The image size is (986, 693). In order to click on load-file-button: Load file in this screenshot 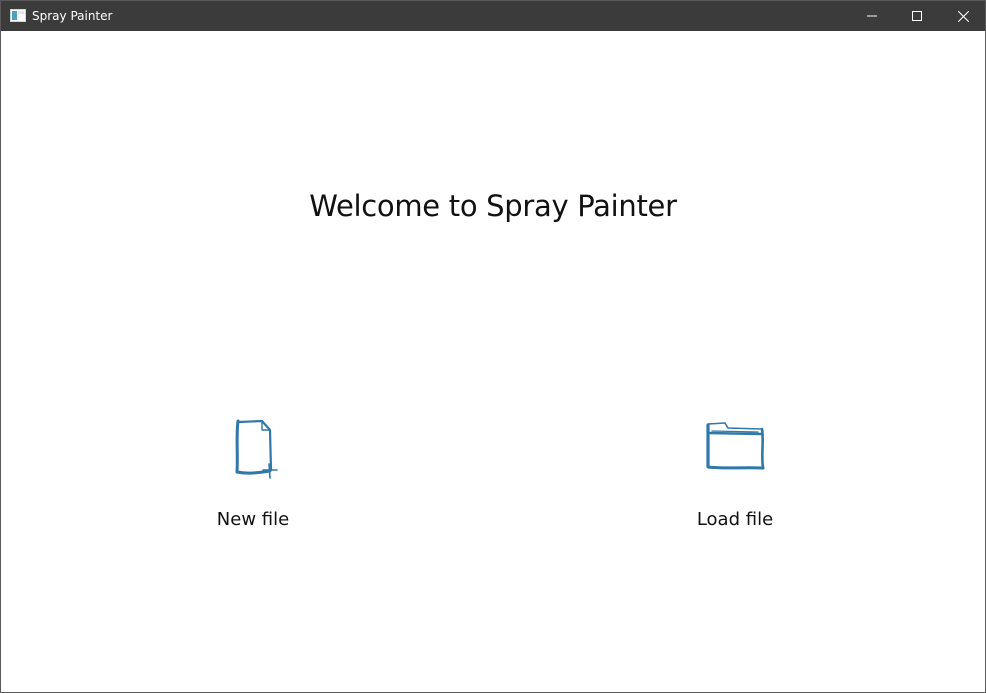, I will do `click(735, 476)`.